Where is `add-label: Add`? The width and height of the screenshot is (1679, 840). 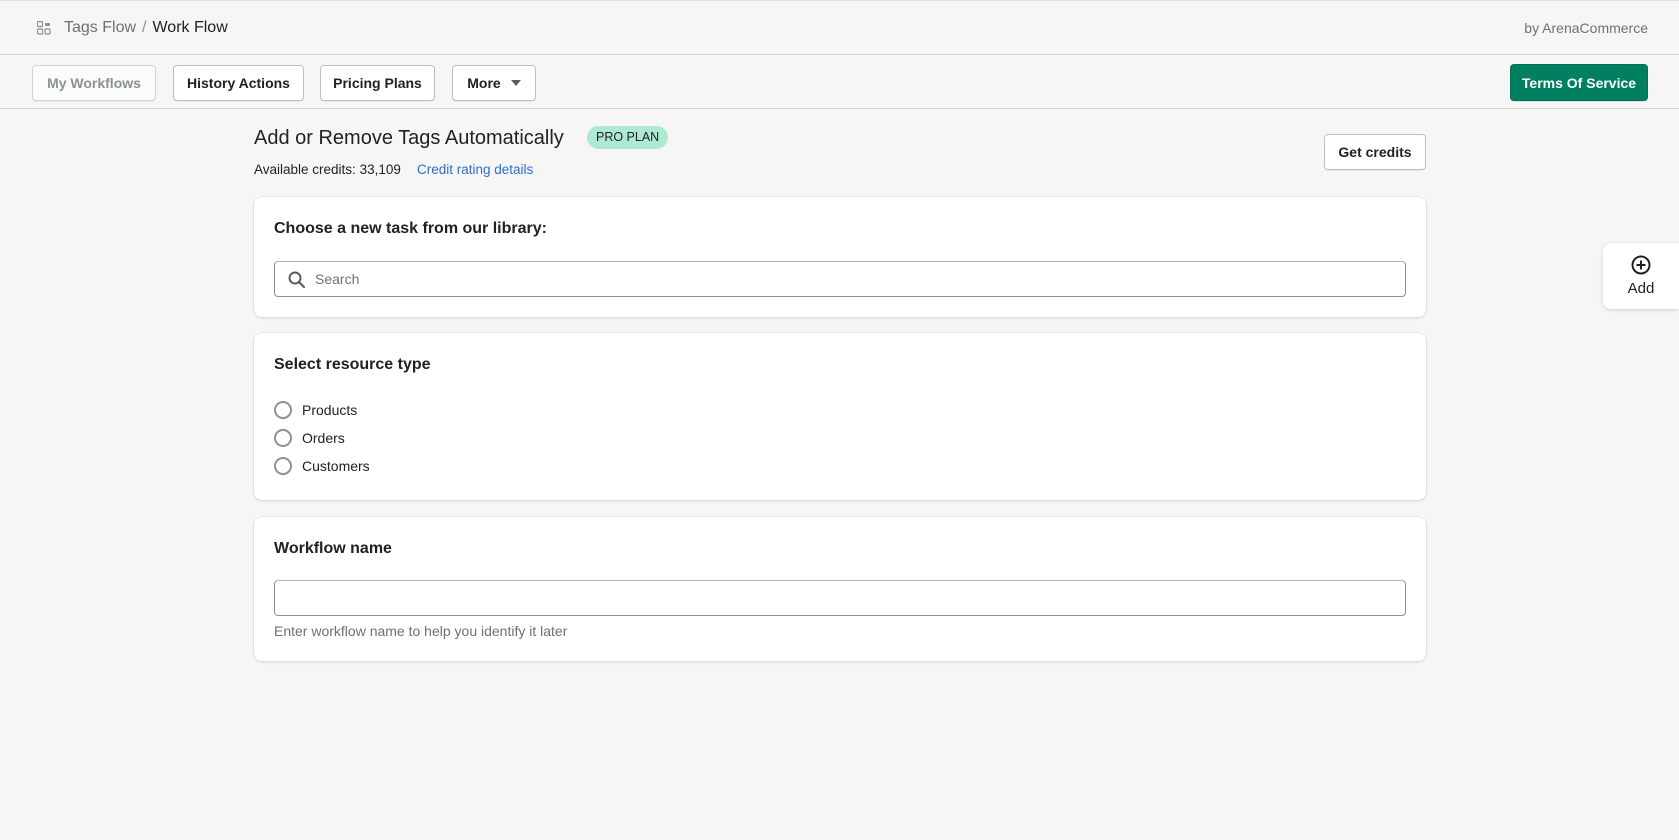
add-label: Add is located at coordinates (1641, 288).